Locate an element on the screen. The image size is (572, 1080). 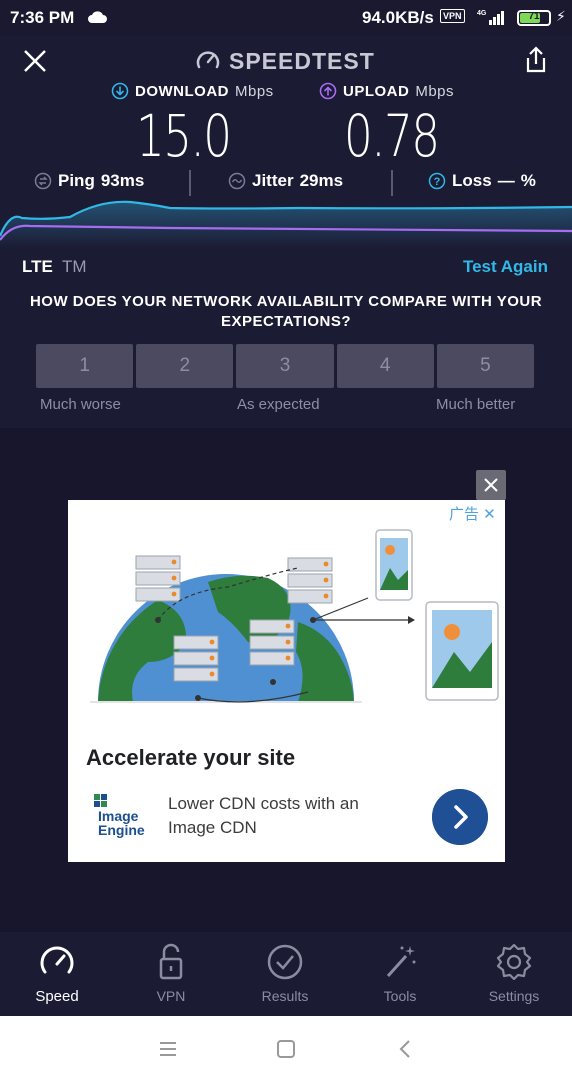
app-title: SPEEDTEST is located at coordinates (302, 60).